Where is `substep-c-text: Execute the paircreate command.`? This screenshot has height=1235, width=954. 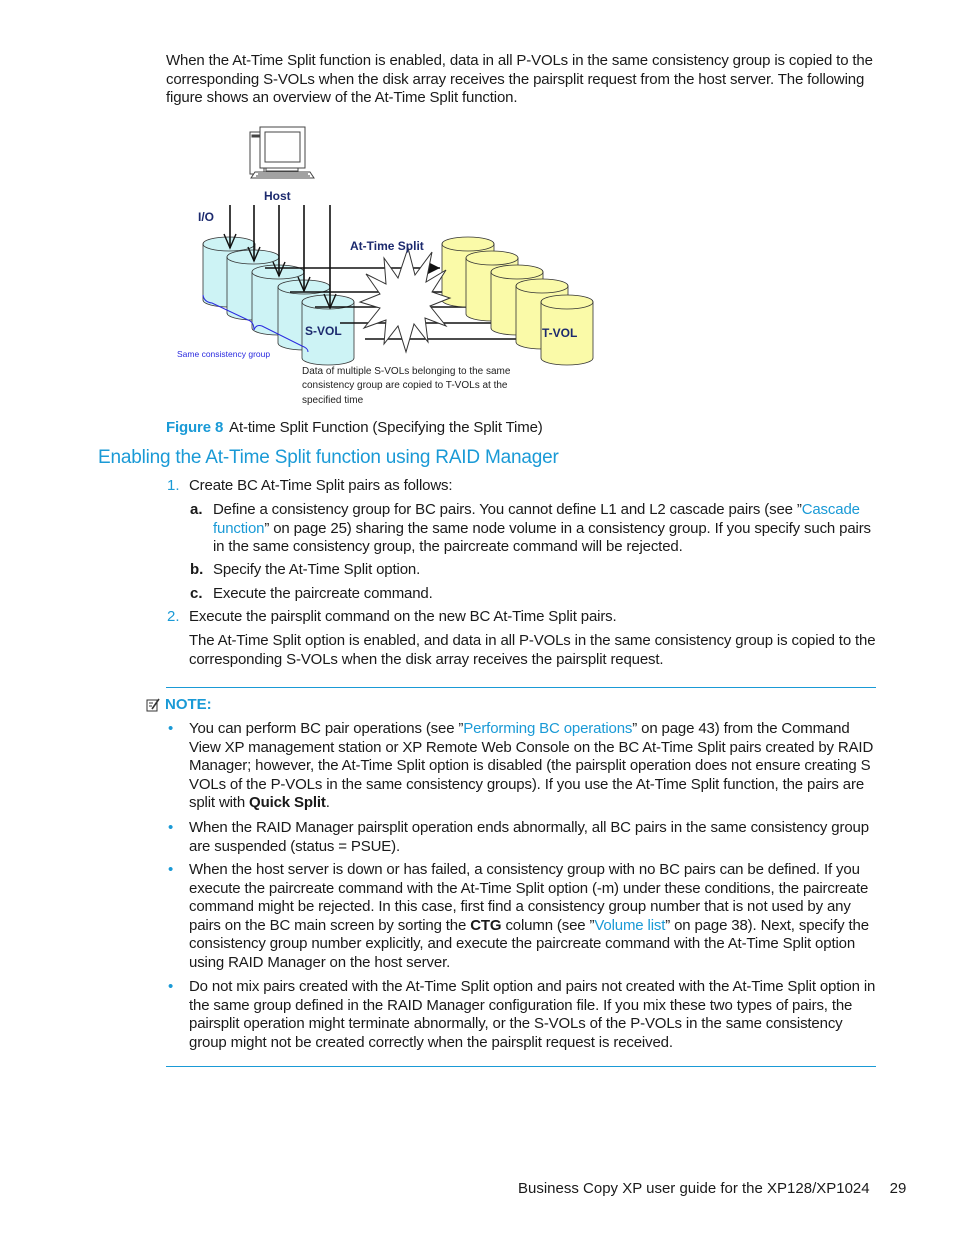
substep-c-text: Execute the paircreate command. is located at coordinates (323, 593).